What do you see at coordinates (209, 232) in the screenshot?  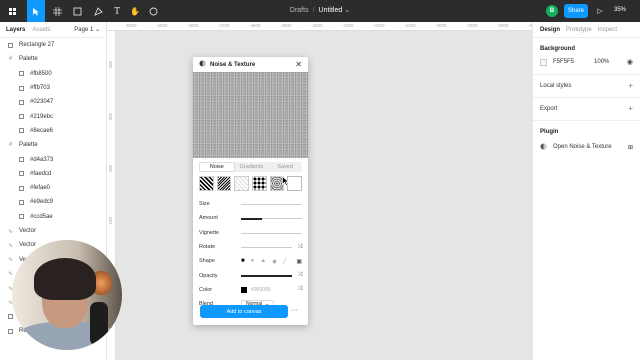 I see `vignette-label: Vignette` at bounding box center [209, 232].